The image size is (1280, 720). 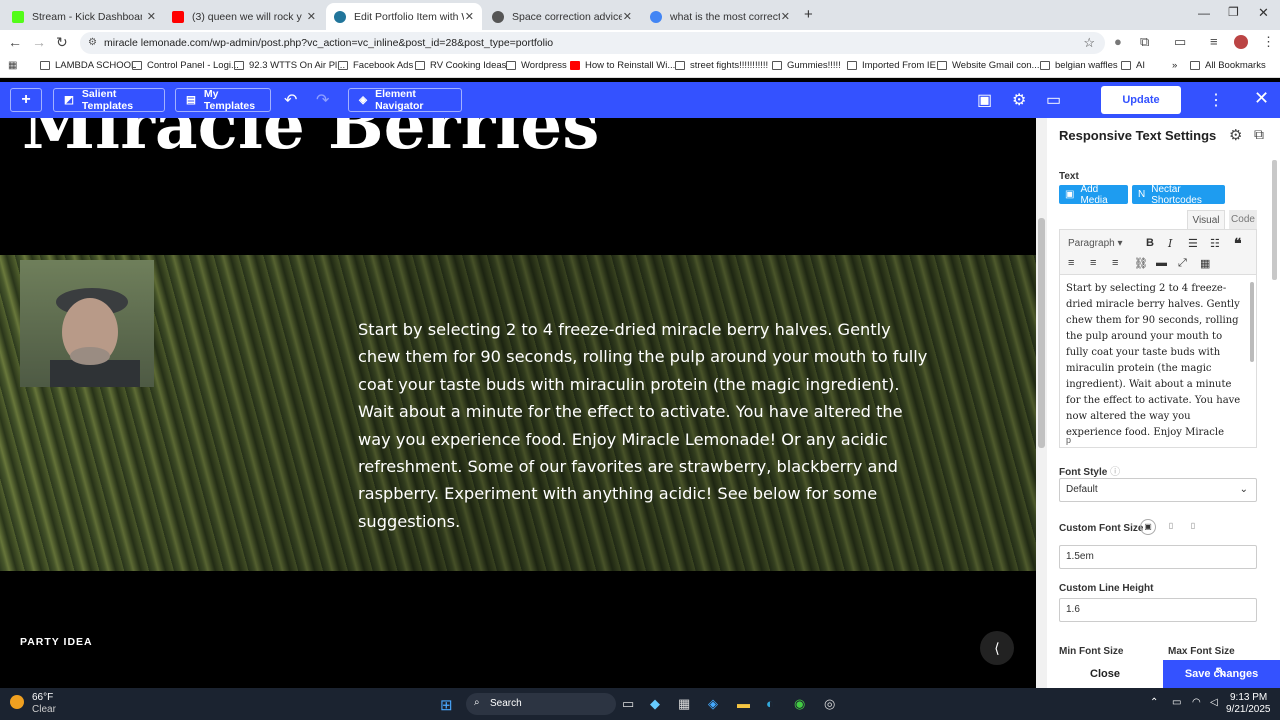 I want to click on clock-date: 9/21/2025, so click(x=1248, y=709).